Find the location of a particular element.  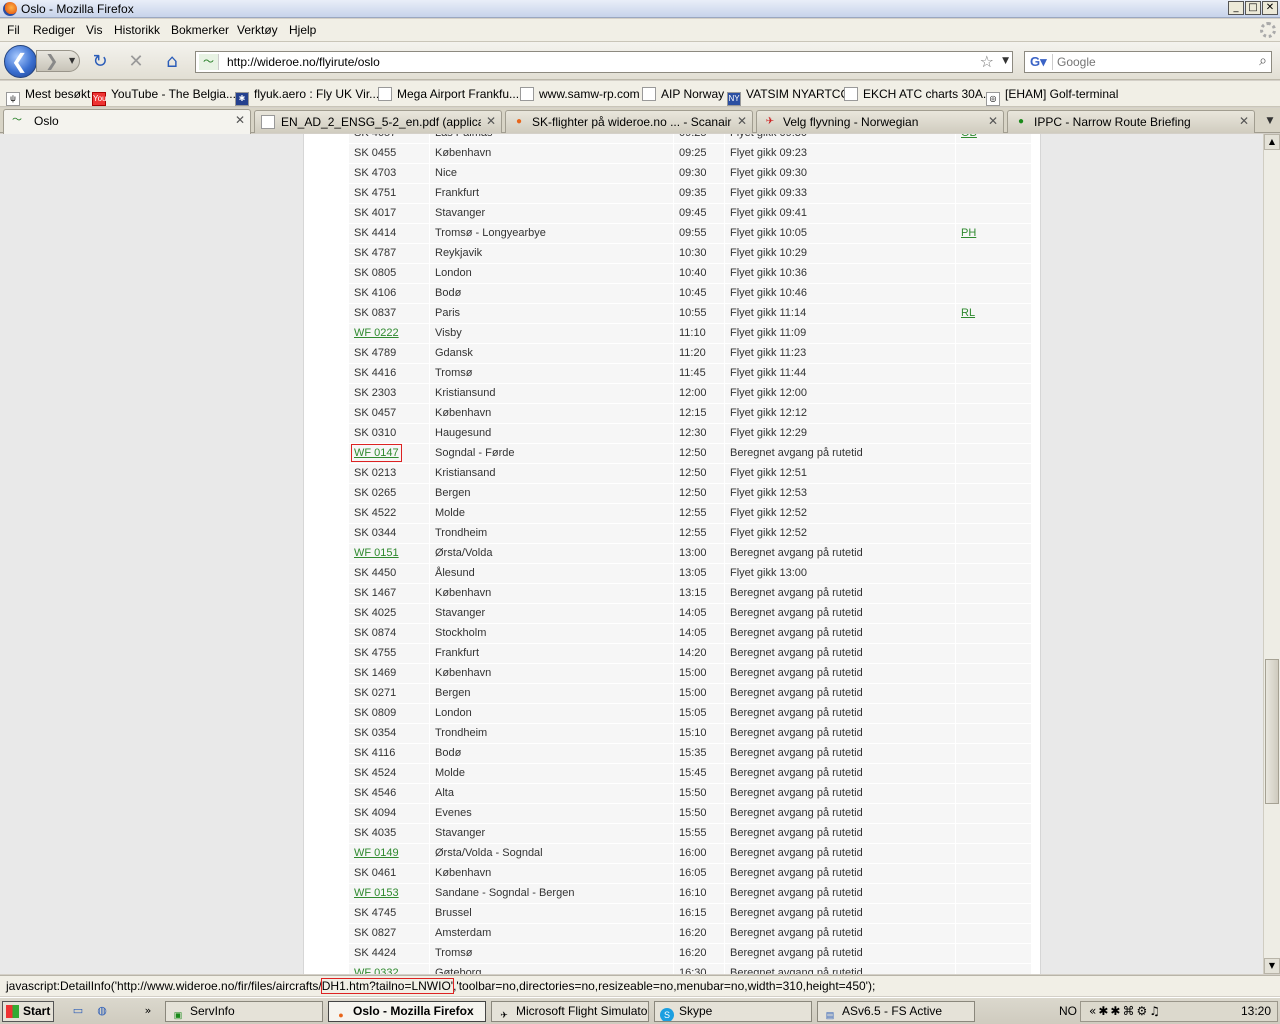

tab-list-button: ▼ is located at coordinates (1270, 121).